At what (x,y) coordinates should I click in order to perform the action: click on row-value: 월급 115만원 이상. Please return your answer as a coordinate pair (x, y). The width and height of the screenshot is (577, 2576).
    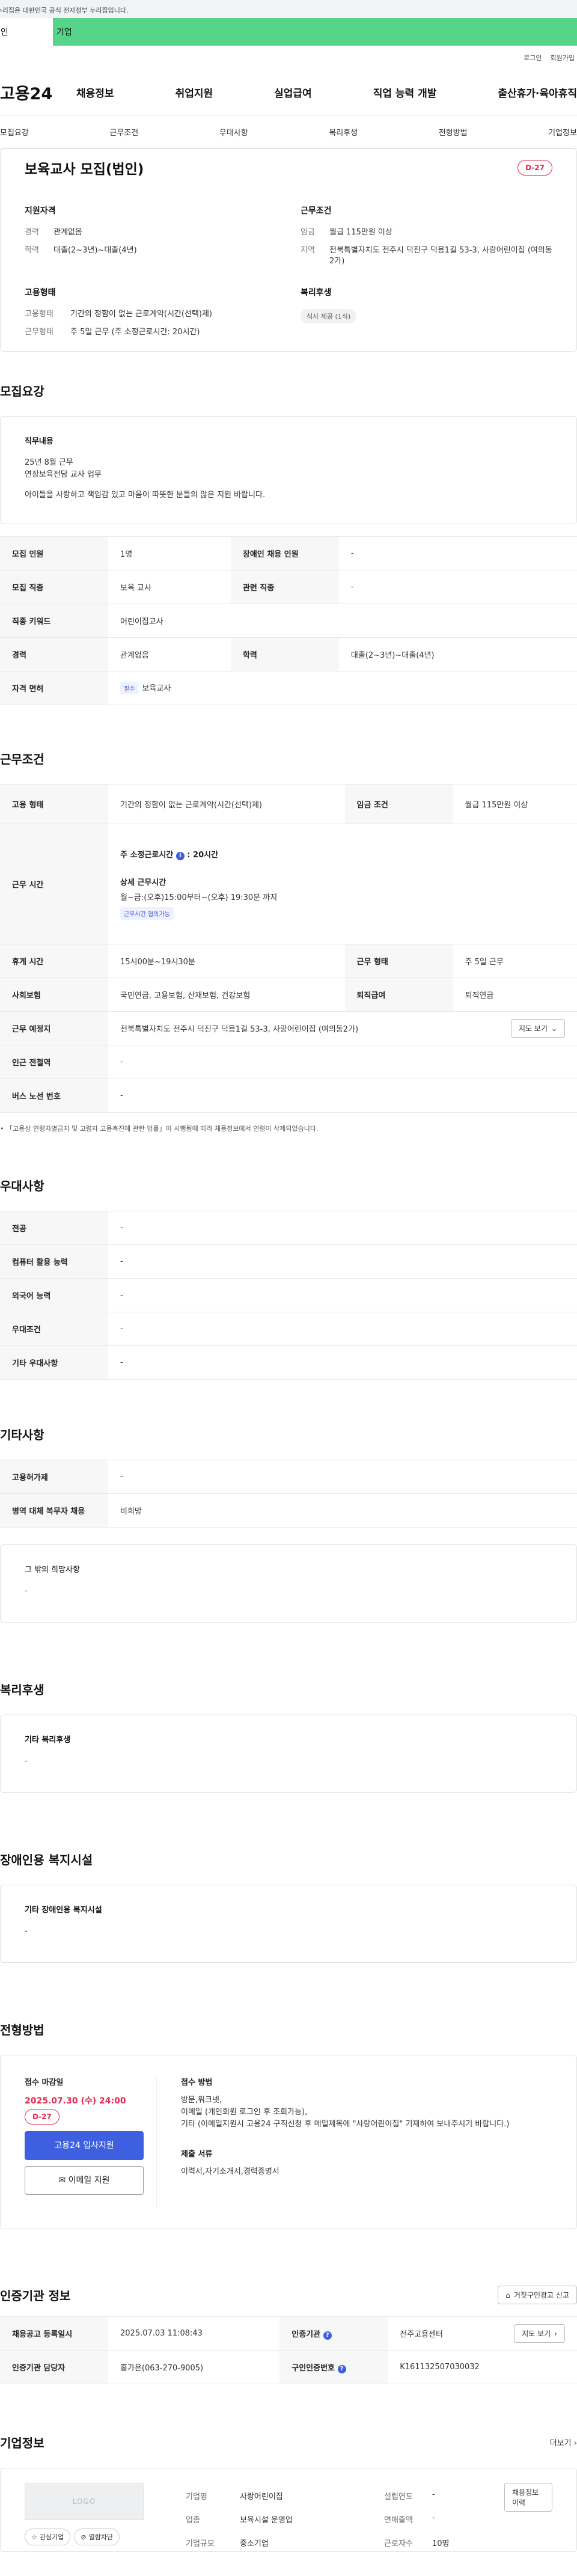
    Looking at the image, I should click on (515, 804).